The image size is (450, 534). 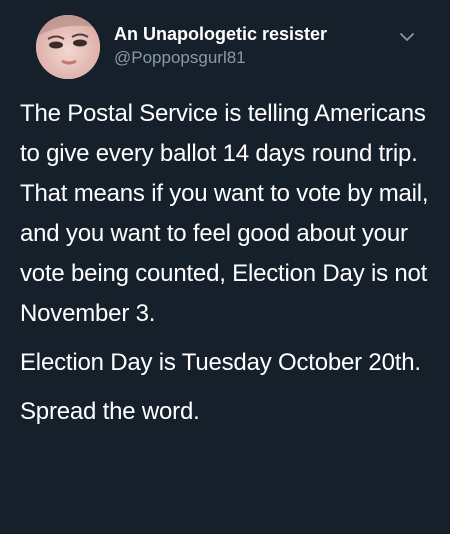 I want to click on tweet-paragraph: Election Day is Tuesday October 20th., so click(x=220, y=362).